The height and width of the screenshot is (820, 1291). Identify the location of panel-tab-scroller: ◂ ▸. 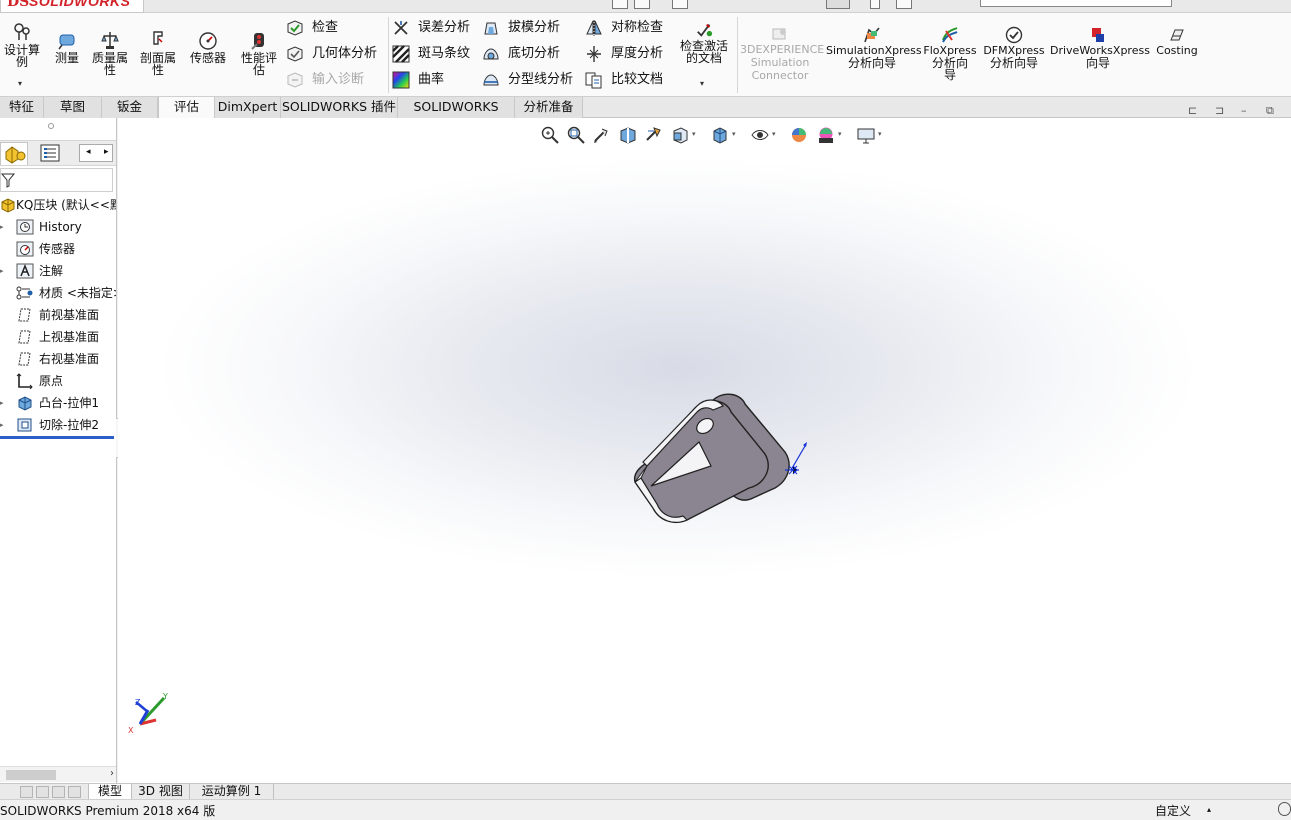
(96, 153).